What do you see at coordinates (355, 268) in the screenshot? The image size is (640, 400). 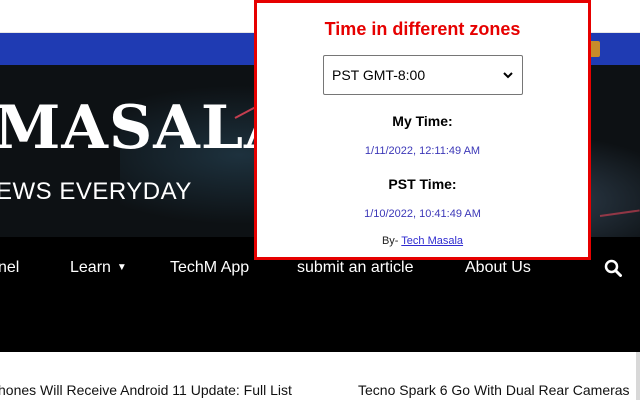 I see `nav-item-submit-article: submit an article` at bounding box center [355, 268].